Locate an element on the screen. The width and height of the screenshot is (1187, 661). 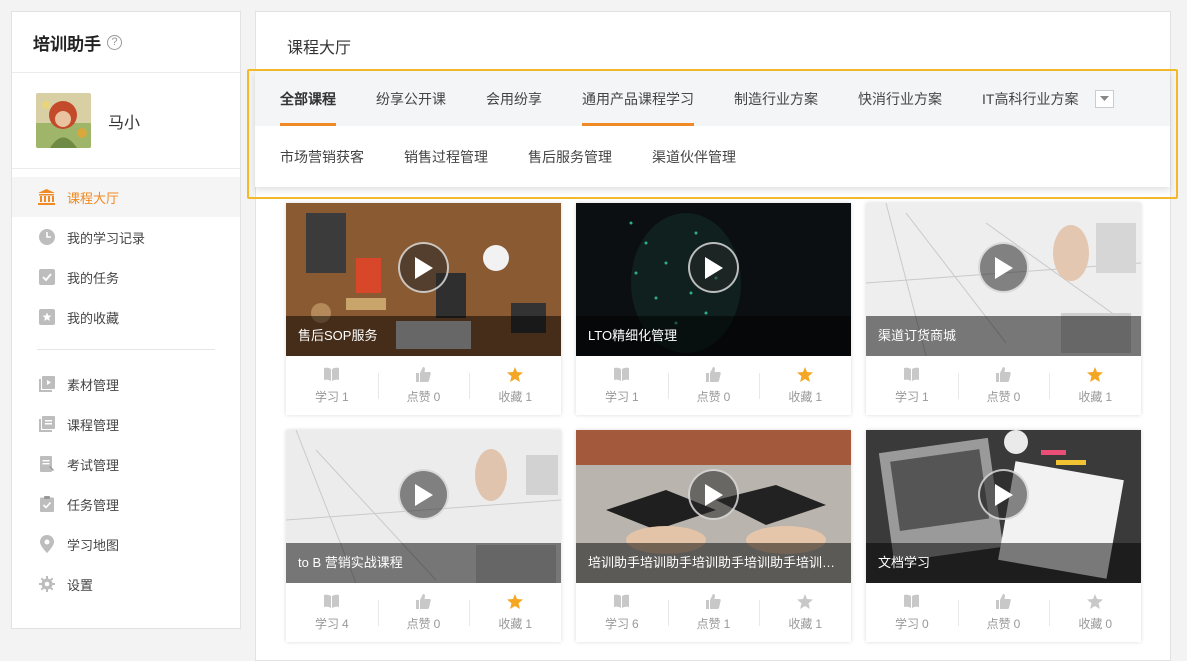
sidebar-item-task-mgmt: 任务管理 is located at coordinates (126, 504).